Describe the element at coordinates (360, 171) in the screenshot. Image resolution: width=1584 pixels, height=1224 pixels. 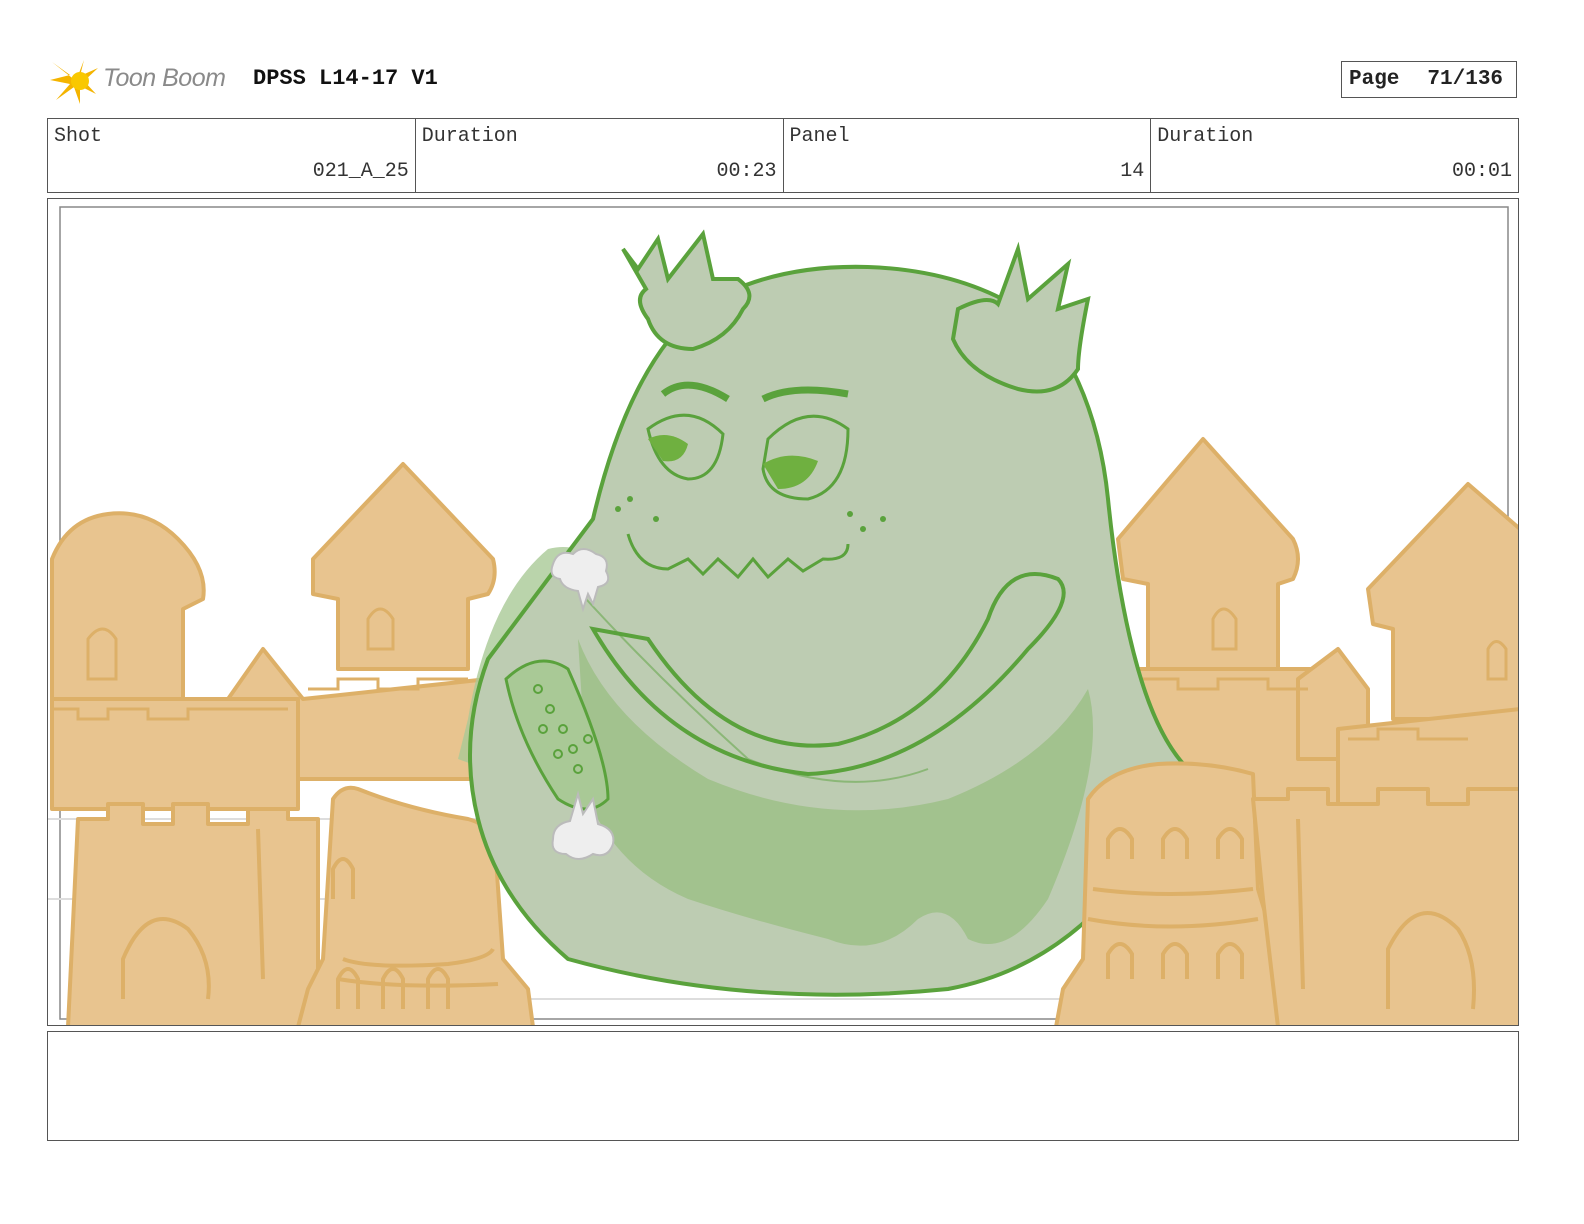
I see `shot-value: 021_A_25` at that location.